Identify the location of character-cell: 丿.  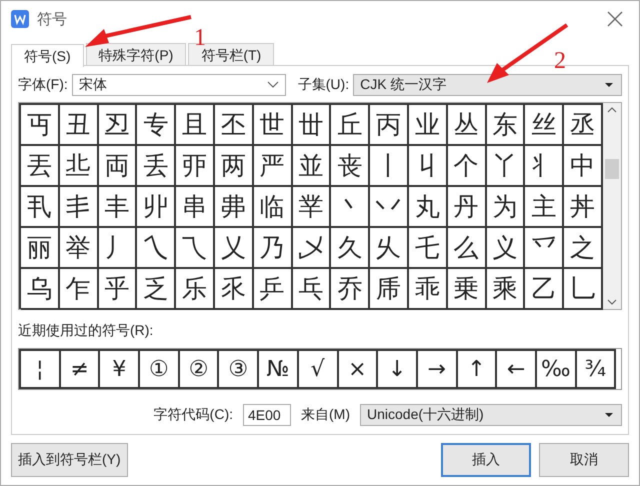
(118, 248).